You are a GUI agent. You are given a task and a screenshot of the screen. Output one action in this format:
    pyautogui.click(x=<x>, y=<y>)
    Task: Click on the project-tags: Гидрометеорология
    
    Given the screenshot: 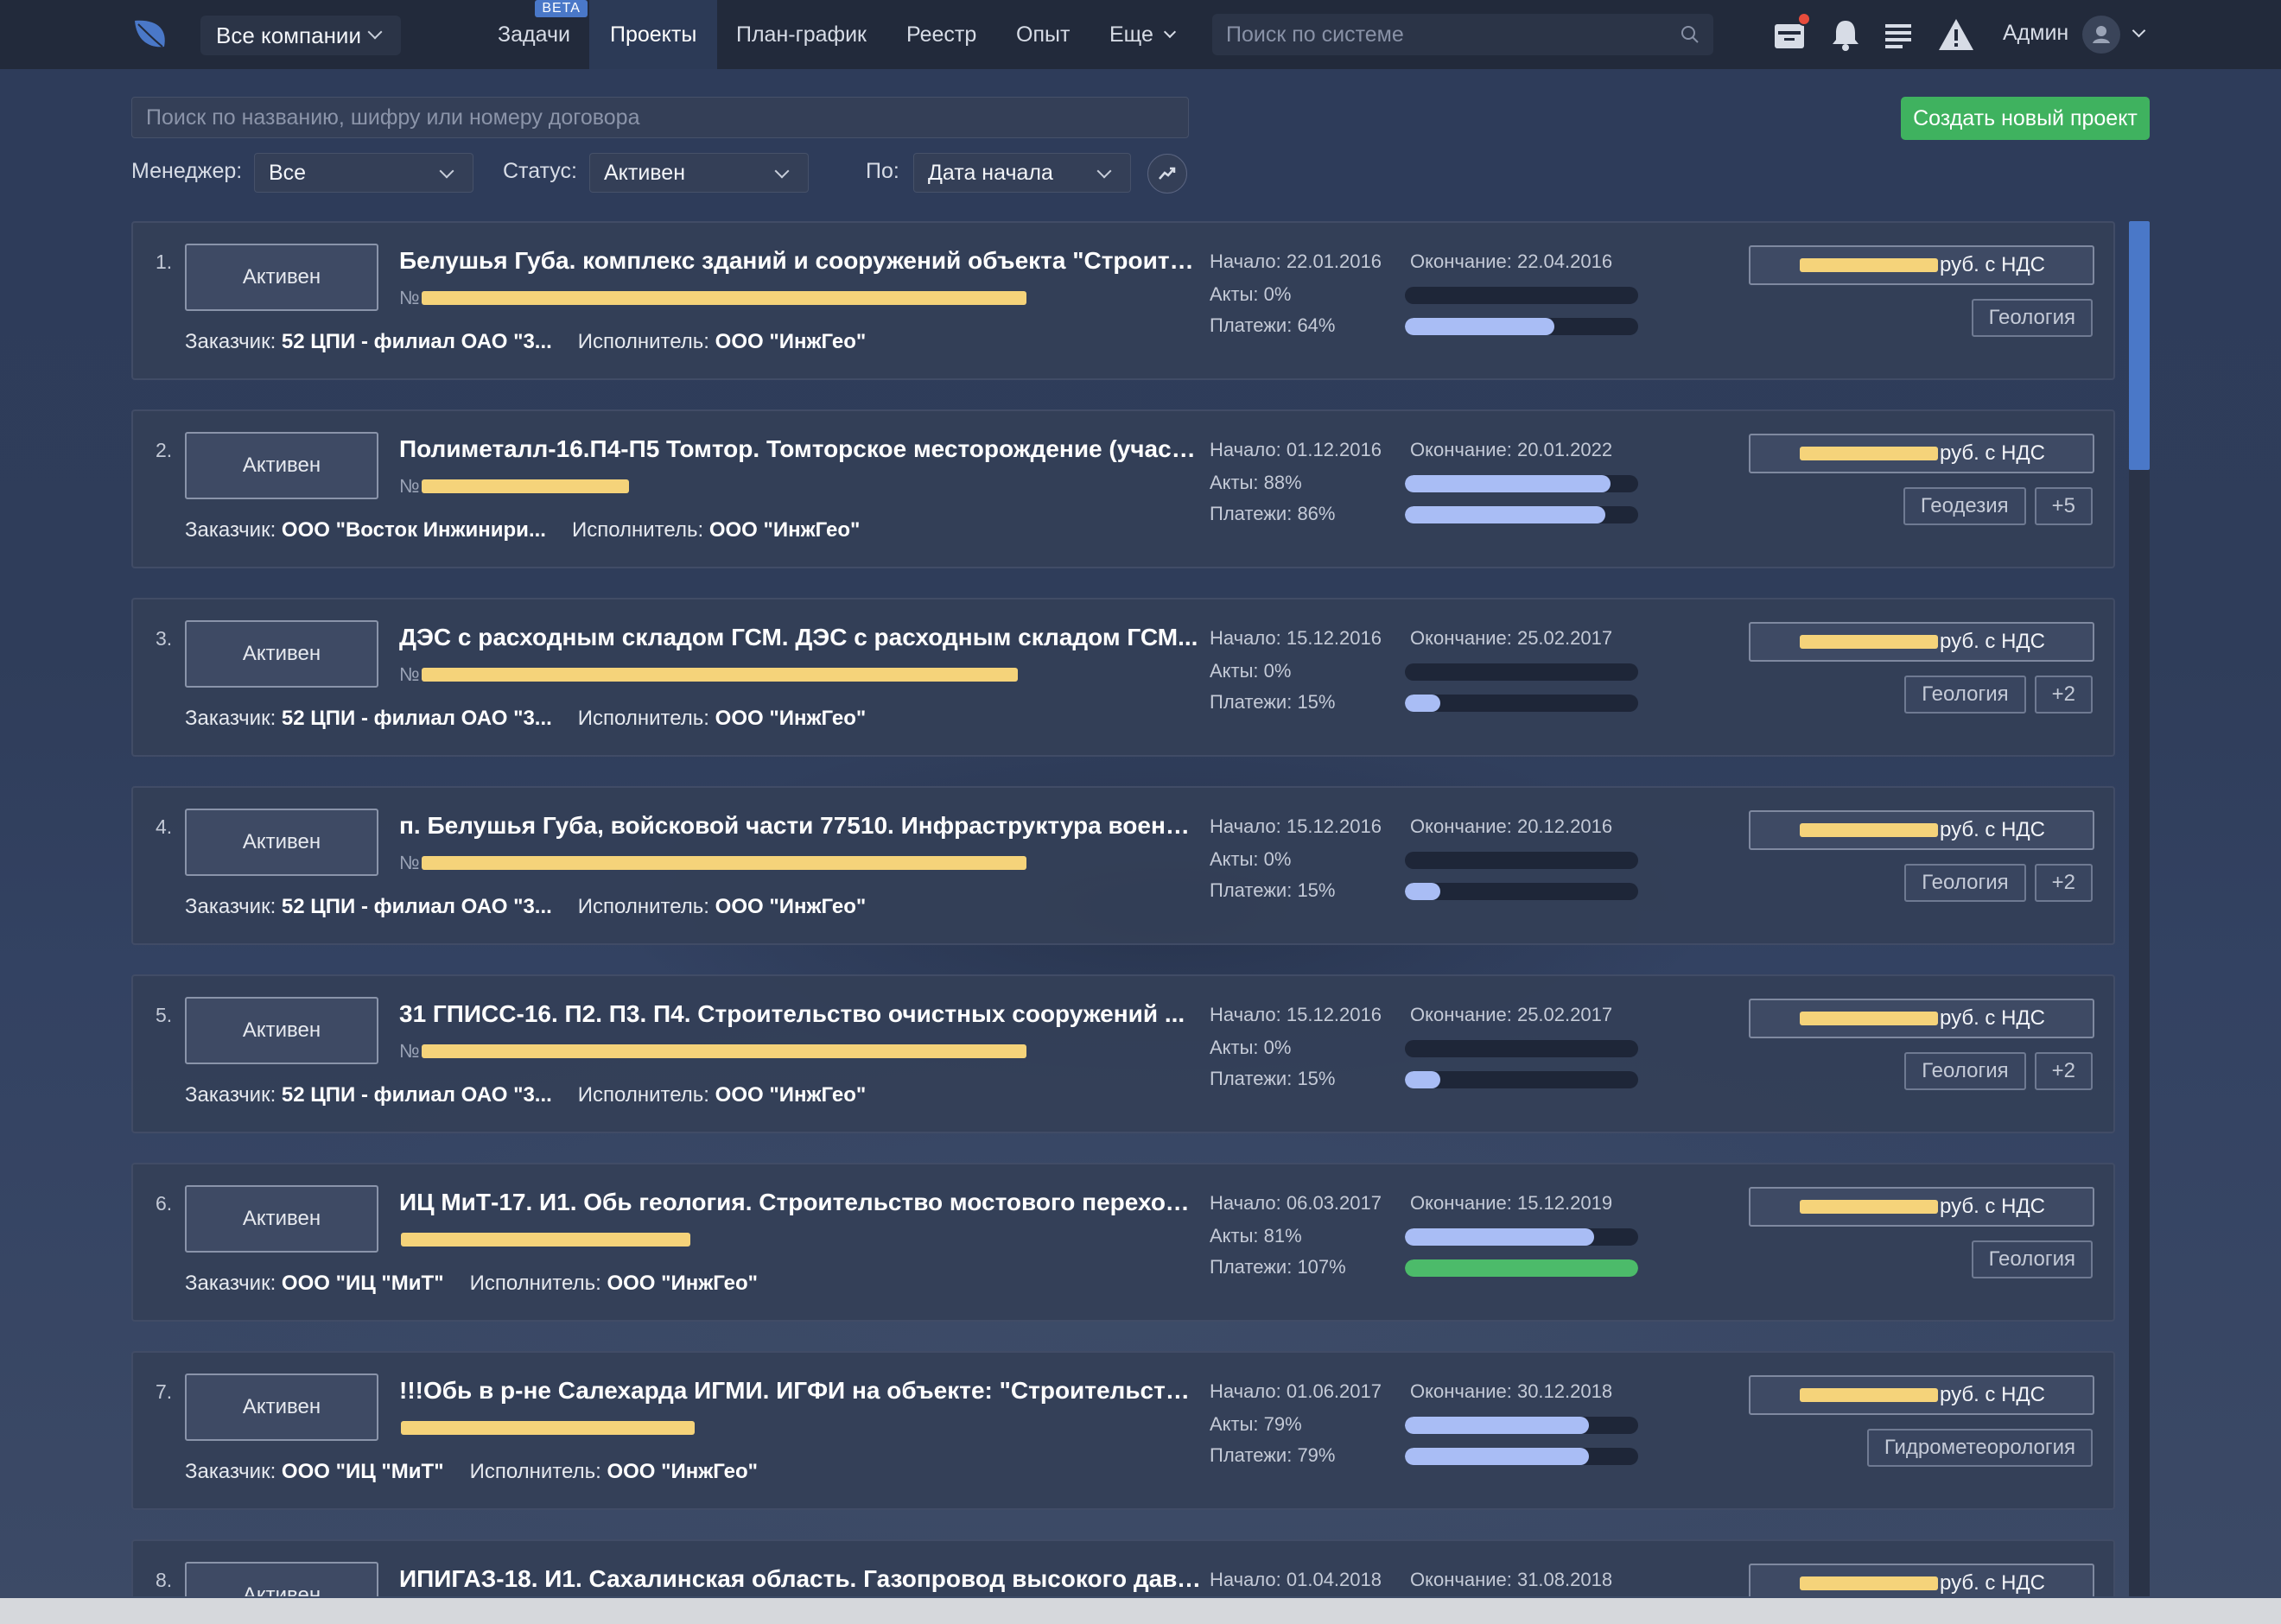 What is the action you would take?
    pyautogui.click(x=1979, y=1448)
    